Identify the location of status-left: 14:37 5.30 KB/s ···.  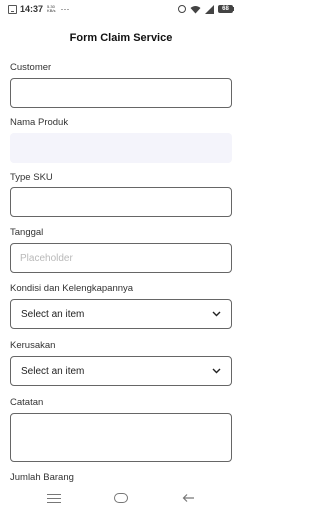
(38, 9).